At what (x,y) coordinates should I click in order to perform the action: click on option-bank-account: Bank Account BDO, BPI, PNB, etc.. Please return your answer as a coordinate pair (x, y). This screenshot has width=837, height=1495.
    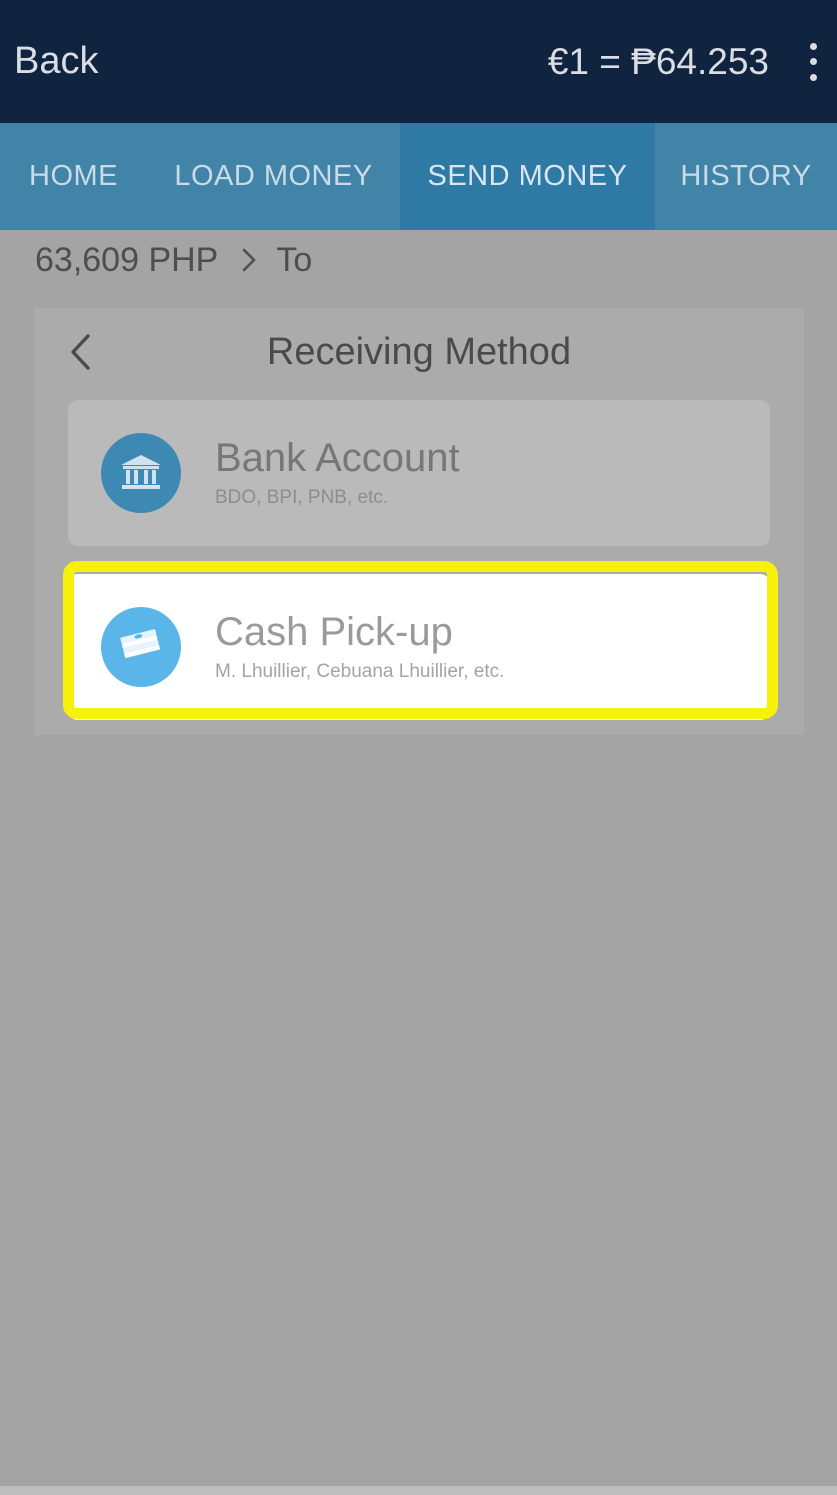
    Looking at the image, I should click on (419, 473).